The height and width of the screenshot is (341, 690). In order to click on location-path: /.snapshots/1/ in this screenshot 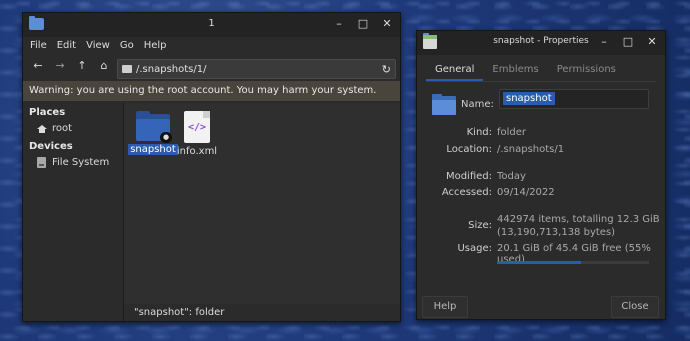, I will do `click(171, 69)`.